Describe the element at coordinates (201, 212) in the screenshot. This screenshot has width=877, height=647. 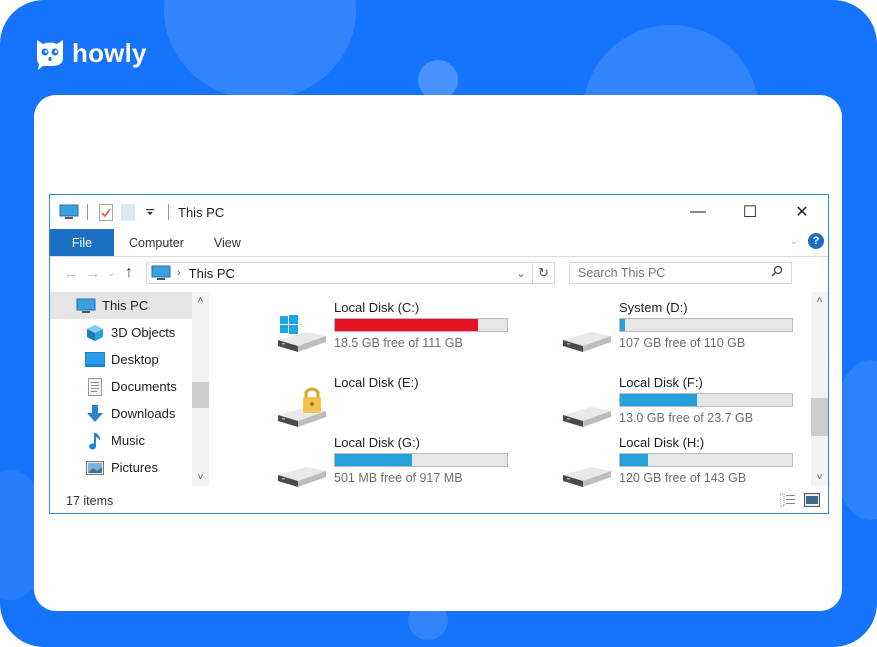
I see `window-title: This PC` at that location.